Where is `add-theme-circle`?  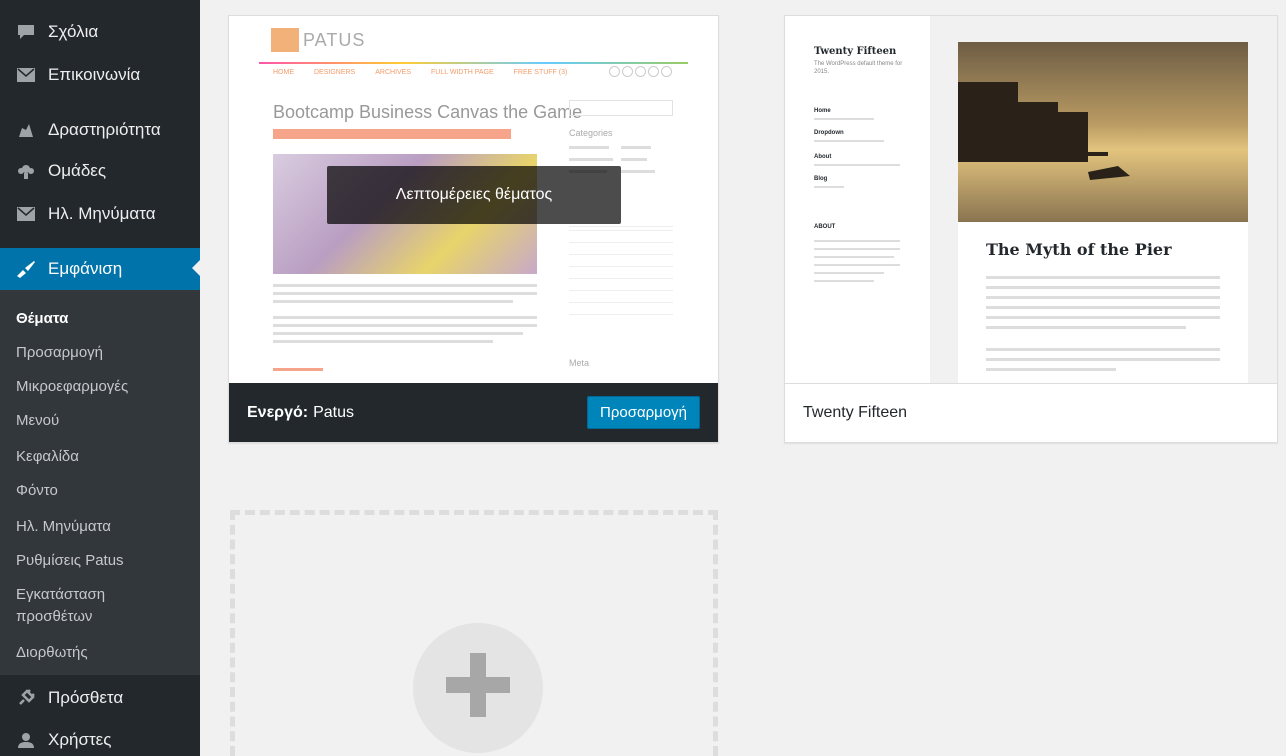 add-theme-circle is located at coordinates (478, 688).